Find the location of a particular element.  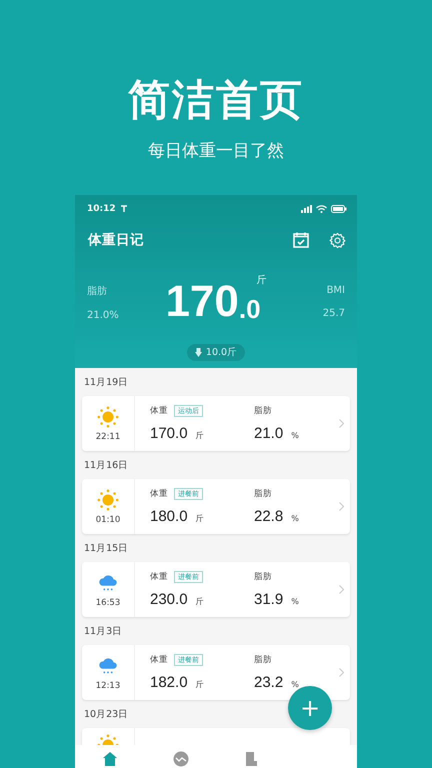

record-fat: 22.8 is located at coordinates (269, 516).